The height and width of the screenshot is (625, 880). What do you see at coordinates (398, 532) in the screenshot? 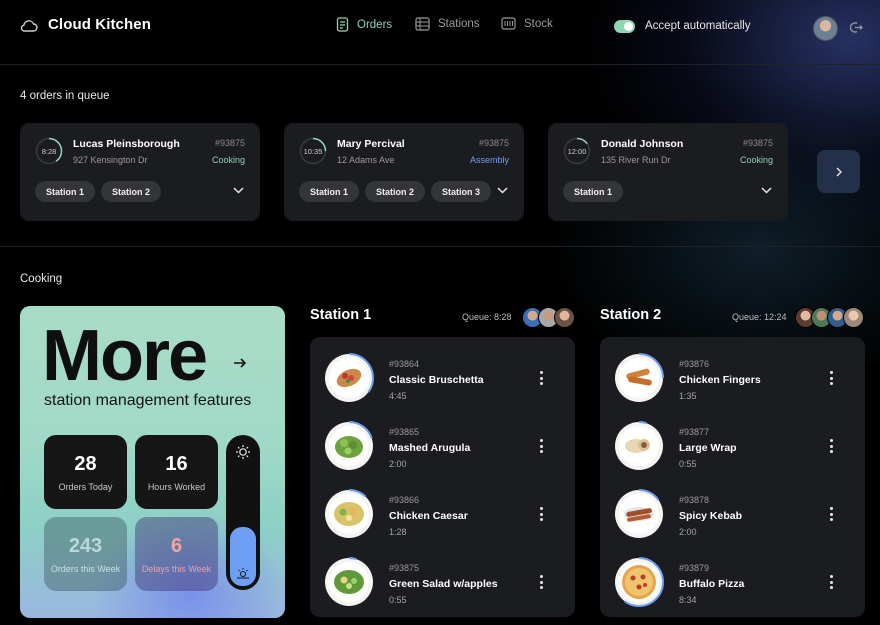
I see `item-time: 1:28` at bounding box center [398, 532].